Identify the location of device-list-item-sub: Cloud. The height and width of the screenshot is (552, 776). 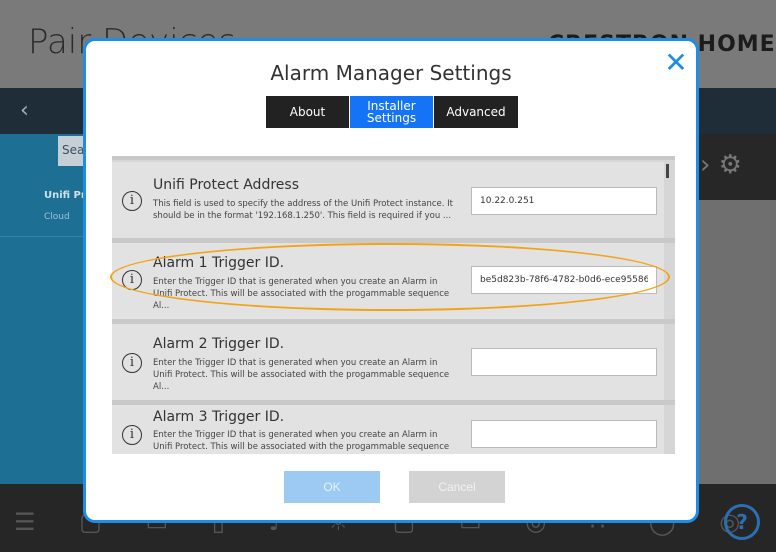
(57, 217).